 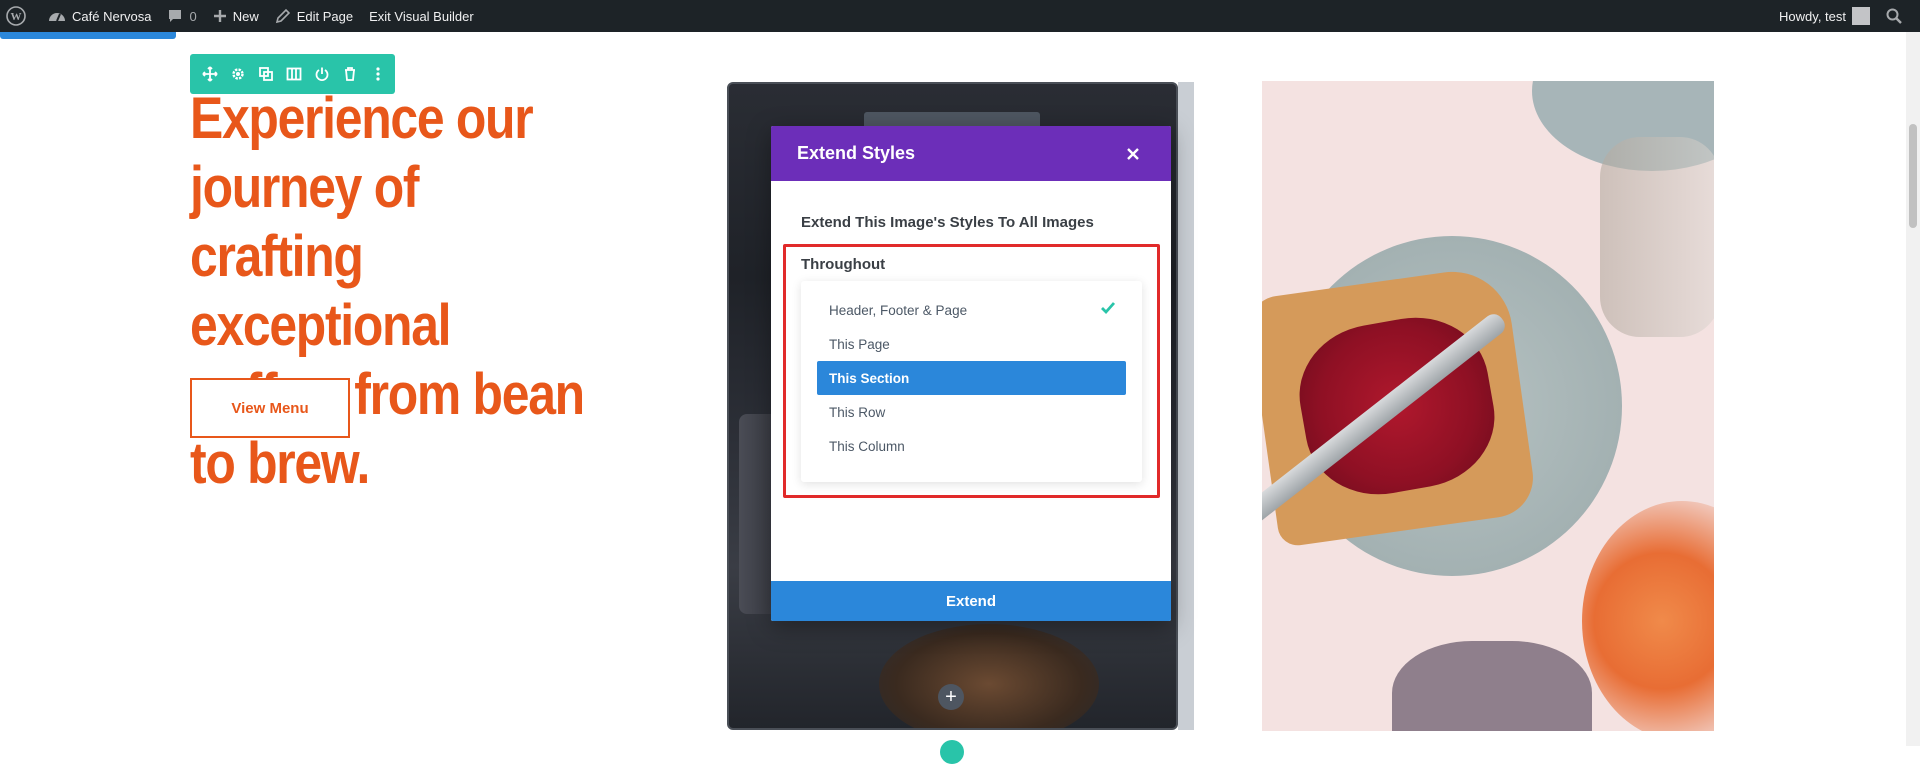 What do you see at coordinates (175, 16) in the screenshot?
I see `comment-icon` at bounding box center [175, 16].